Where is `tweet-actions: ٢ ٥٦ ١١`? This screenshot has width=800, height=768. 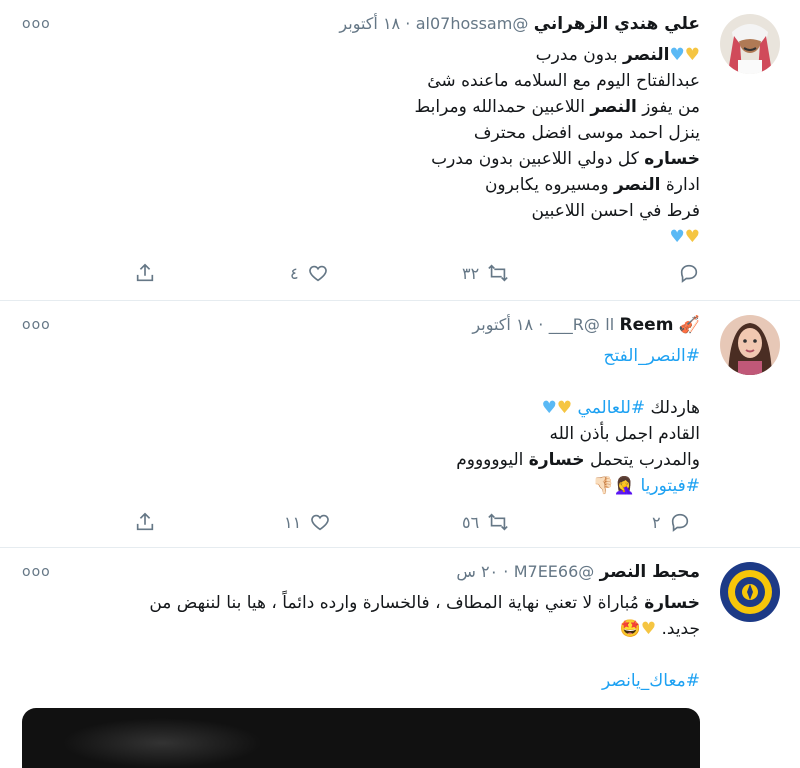
tweet-actions: ٢ ٥٦ ١١ is located at coordinates (400, 523).